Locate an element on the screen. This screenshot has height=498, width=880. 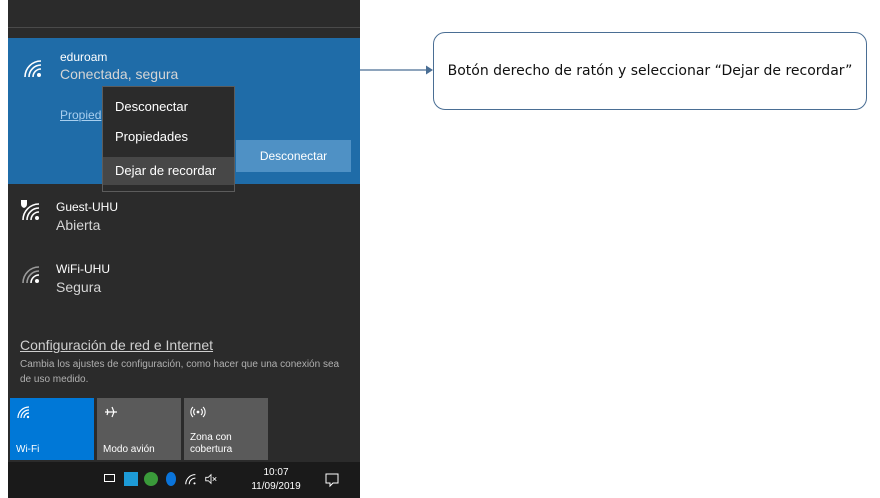
divider is located at coordinates (184, 27).